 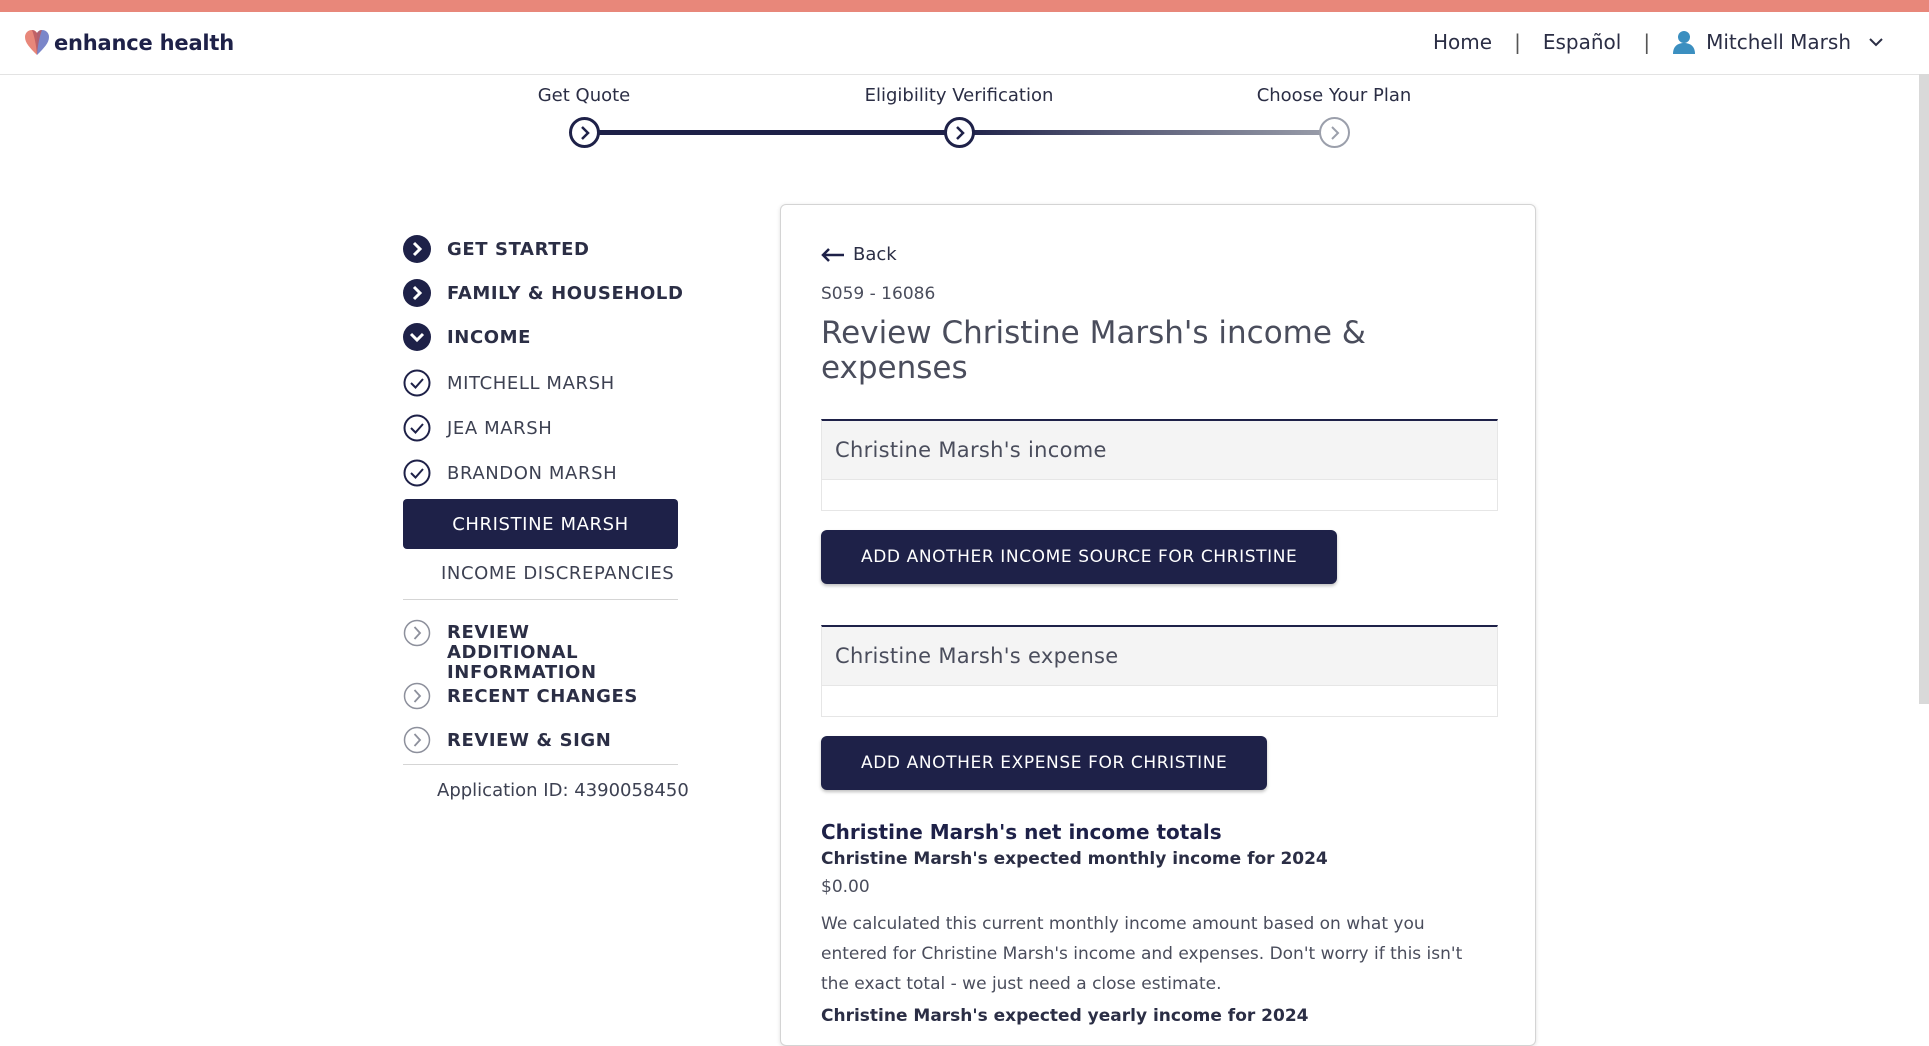 I want to click on step-choose-plan, so click(x=1334, y=132).